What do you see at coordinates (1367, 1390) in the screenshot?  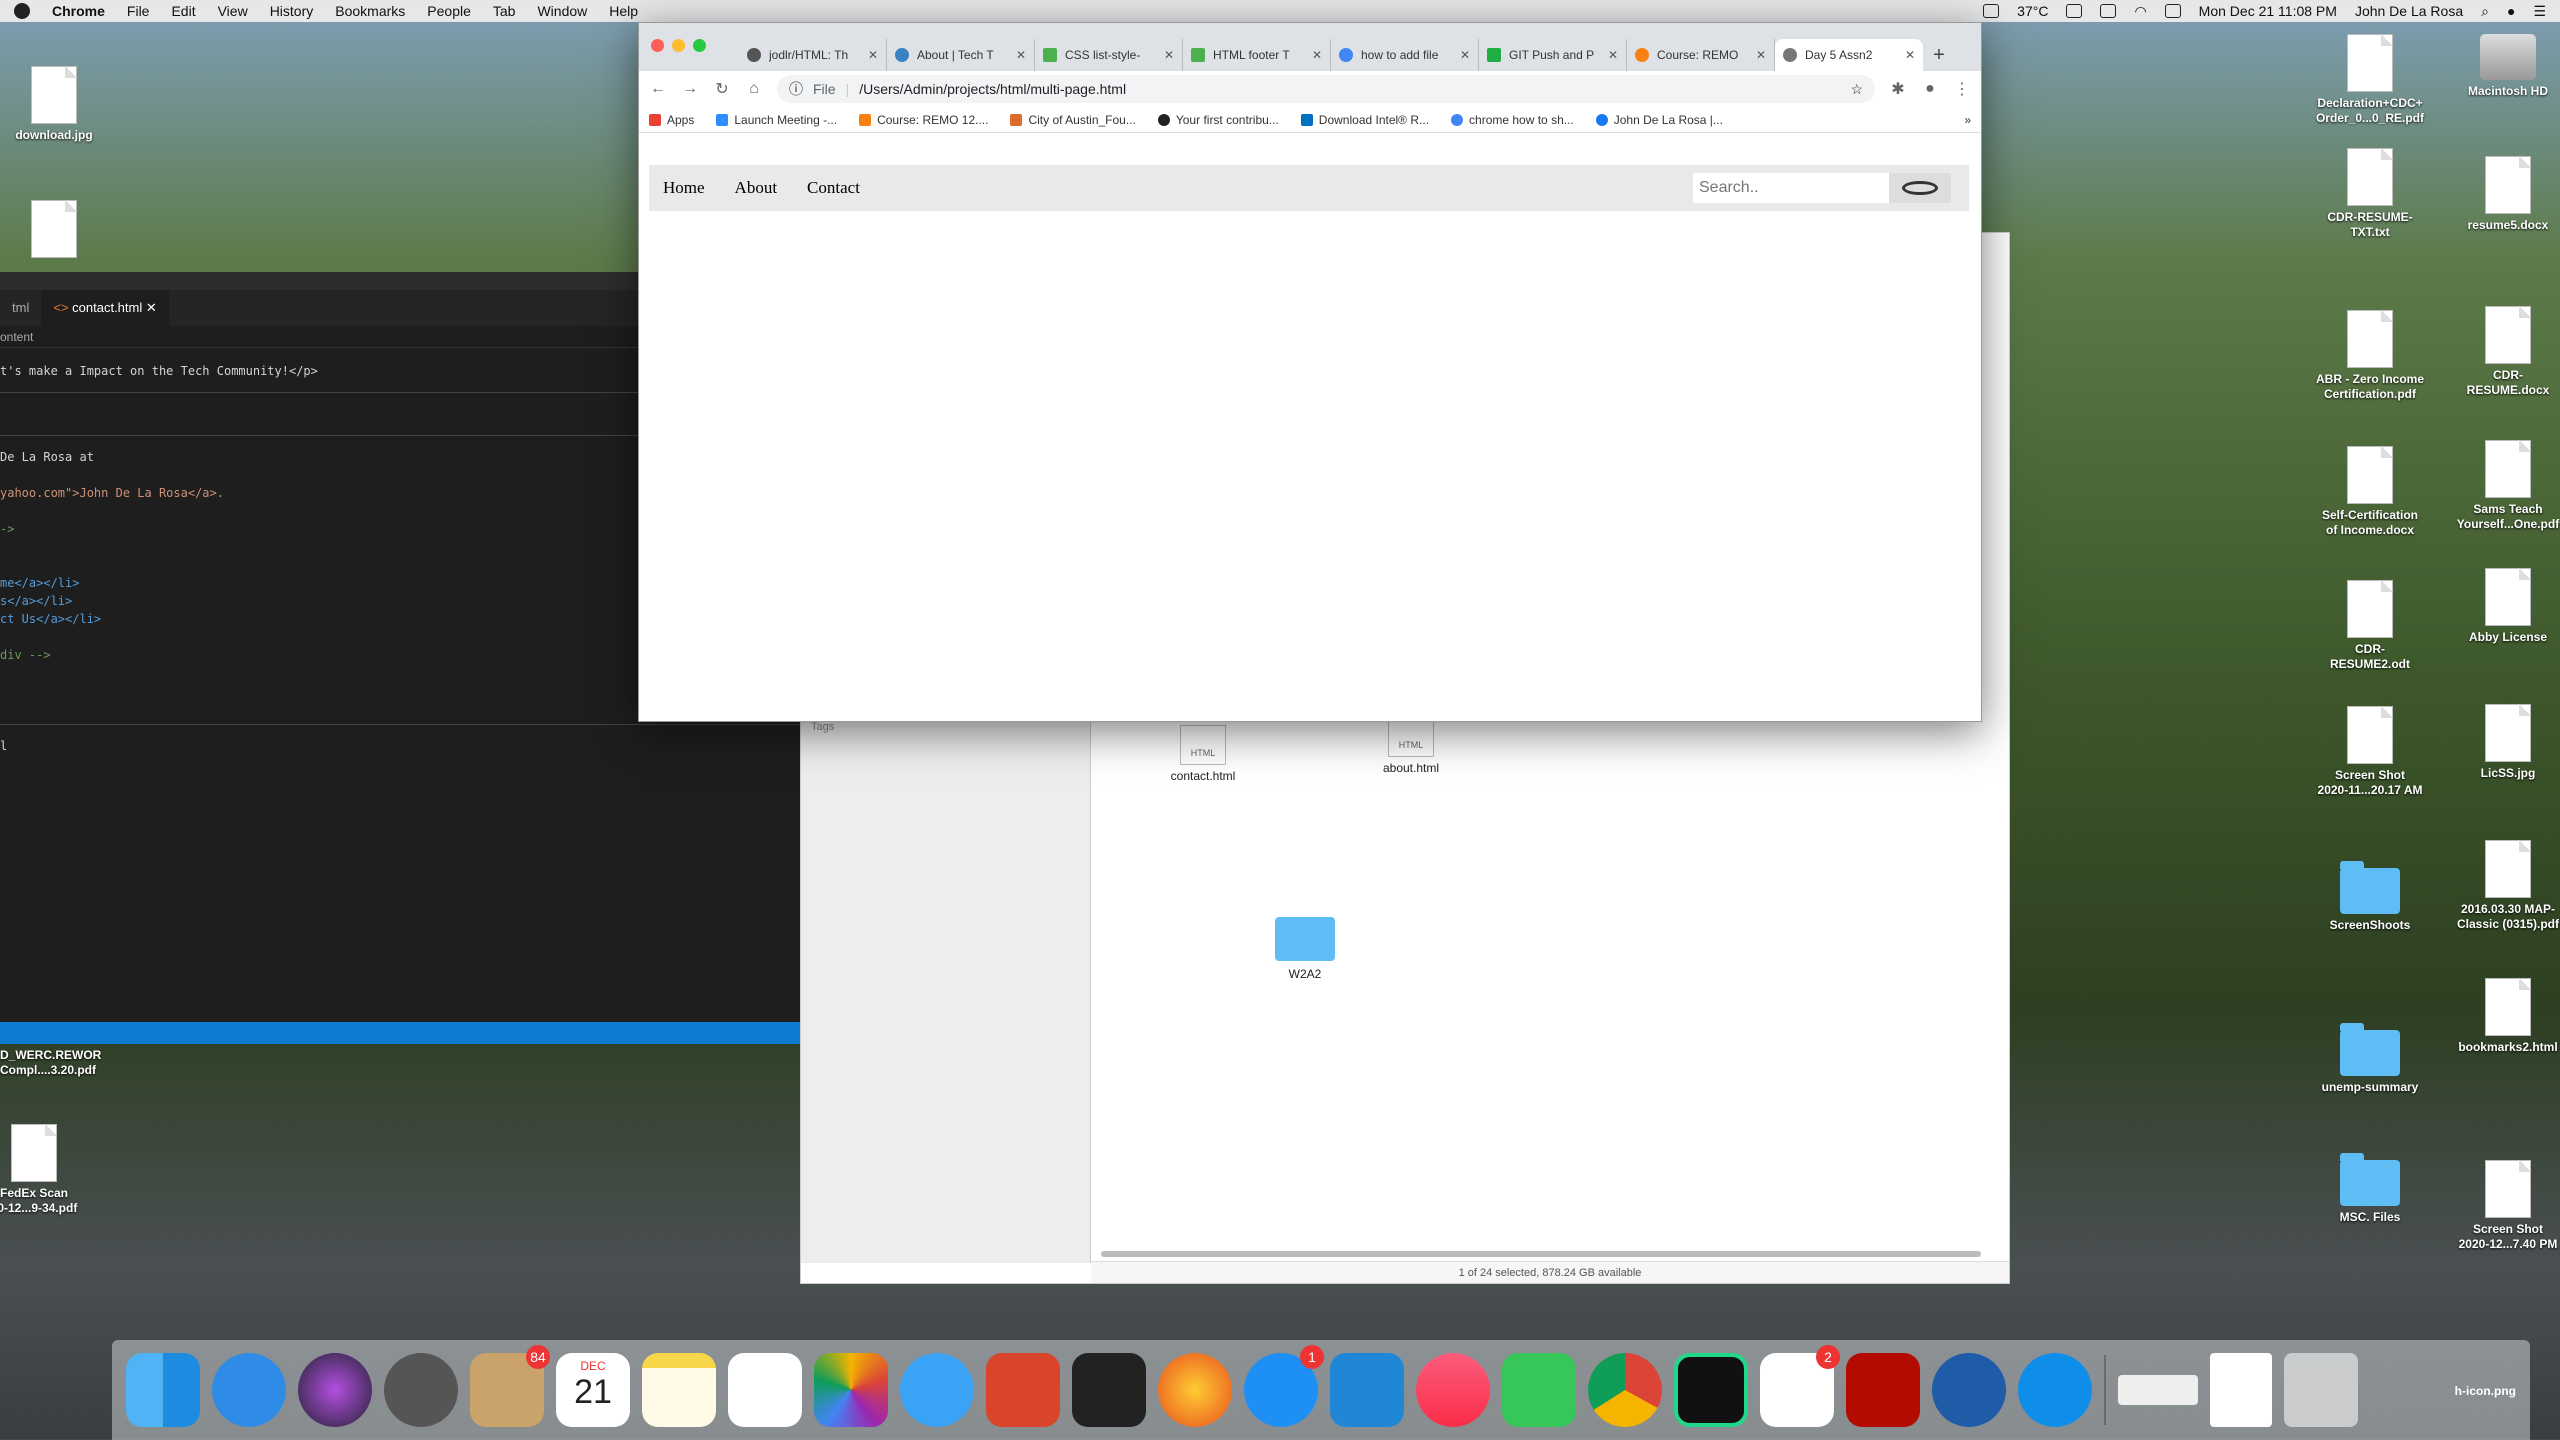 I see `vscode-app-icon` at bounding box center [1367, 1390].